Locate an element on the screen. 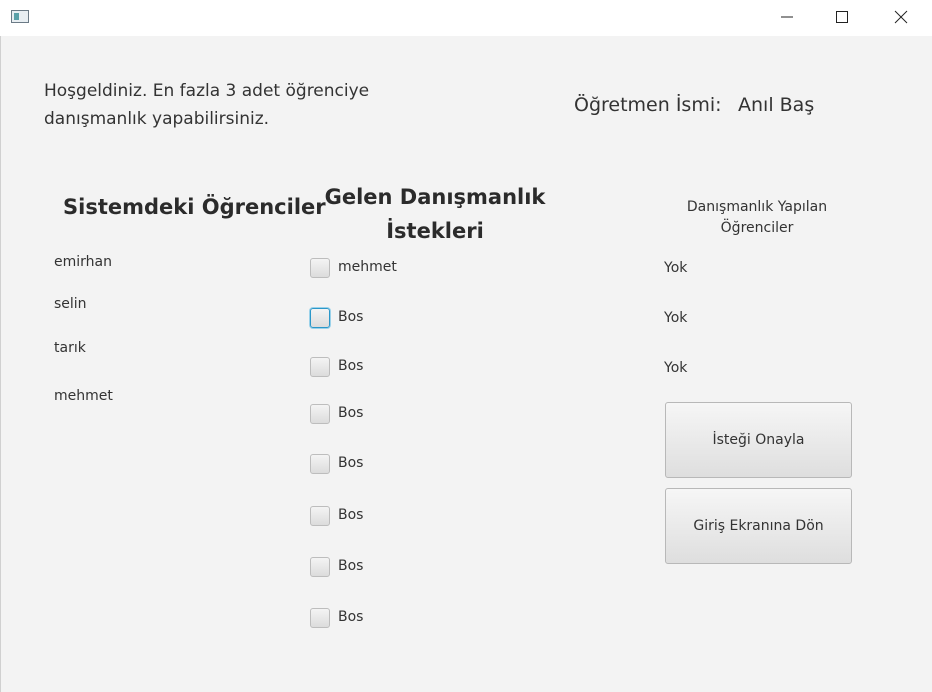  close-button is located at coordinates (901, 17).